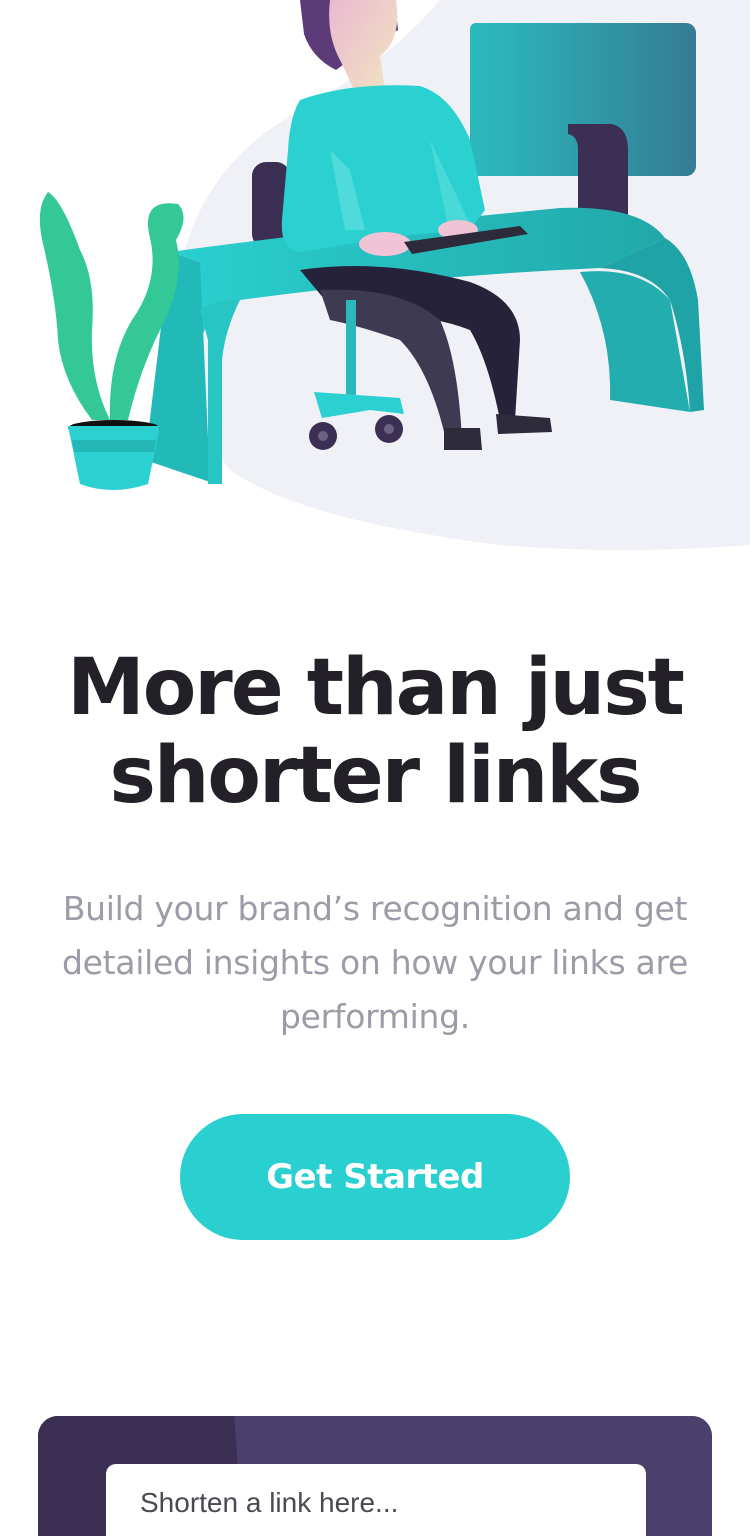 This screenshot has width=750, height=1536. Describe the element at coordinates (376, 688) in the screenshot. I see `hero-title-line-1: More than just` at that location.